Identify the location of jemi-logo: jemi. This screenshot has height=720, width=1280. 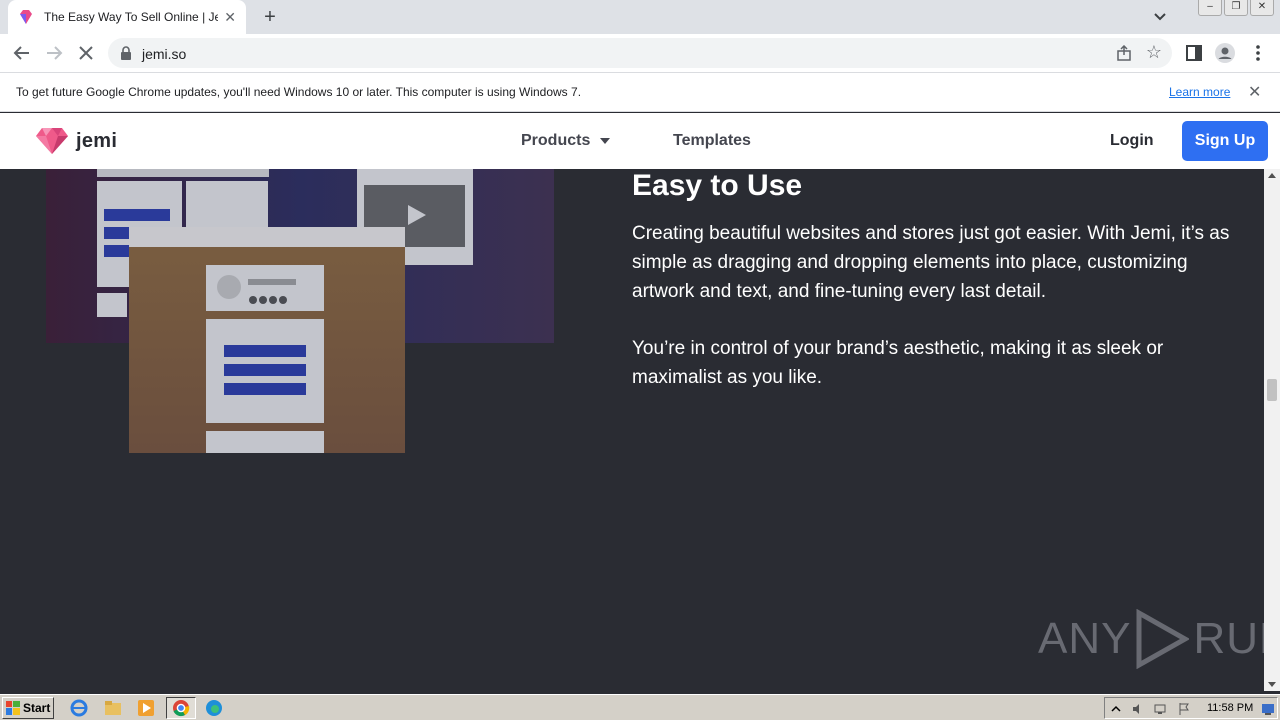
(76, 141).